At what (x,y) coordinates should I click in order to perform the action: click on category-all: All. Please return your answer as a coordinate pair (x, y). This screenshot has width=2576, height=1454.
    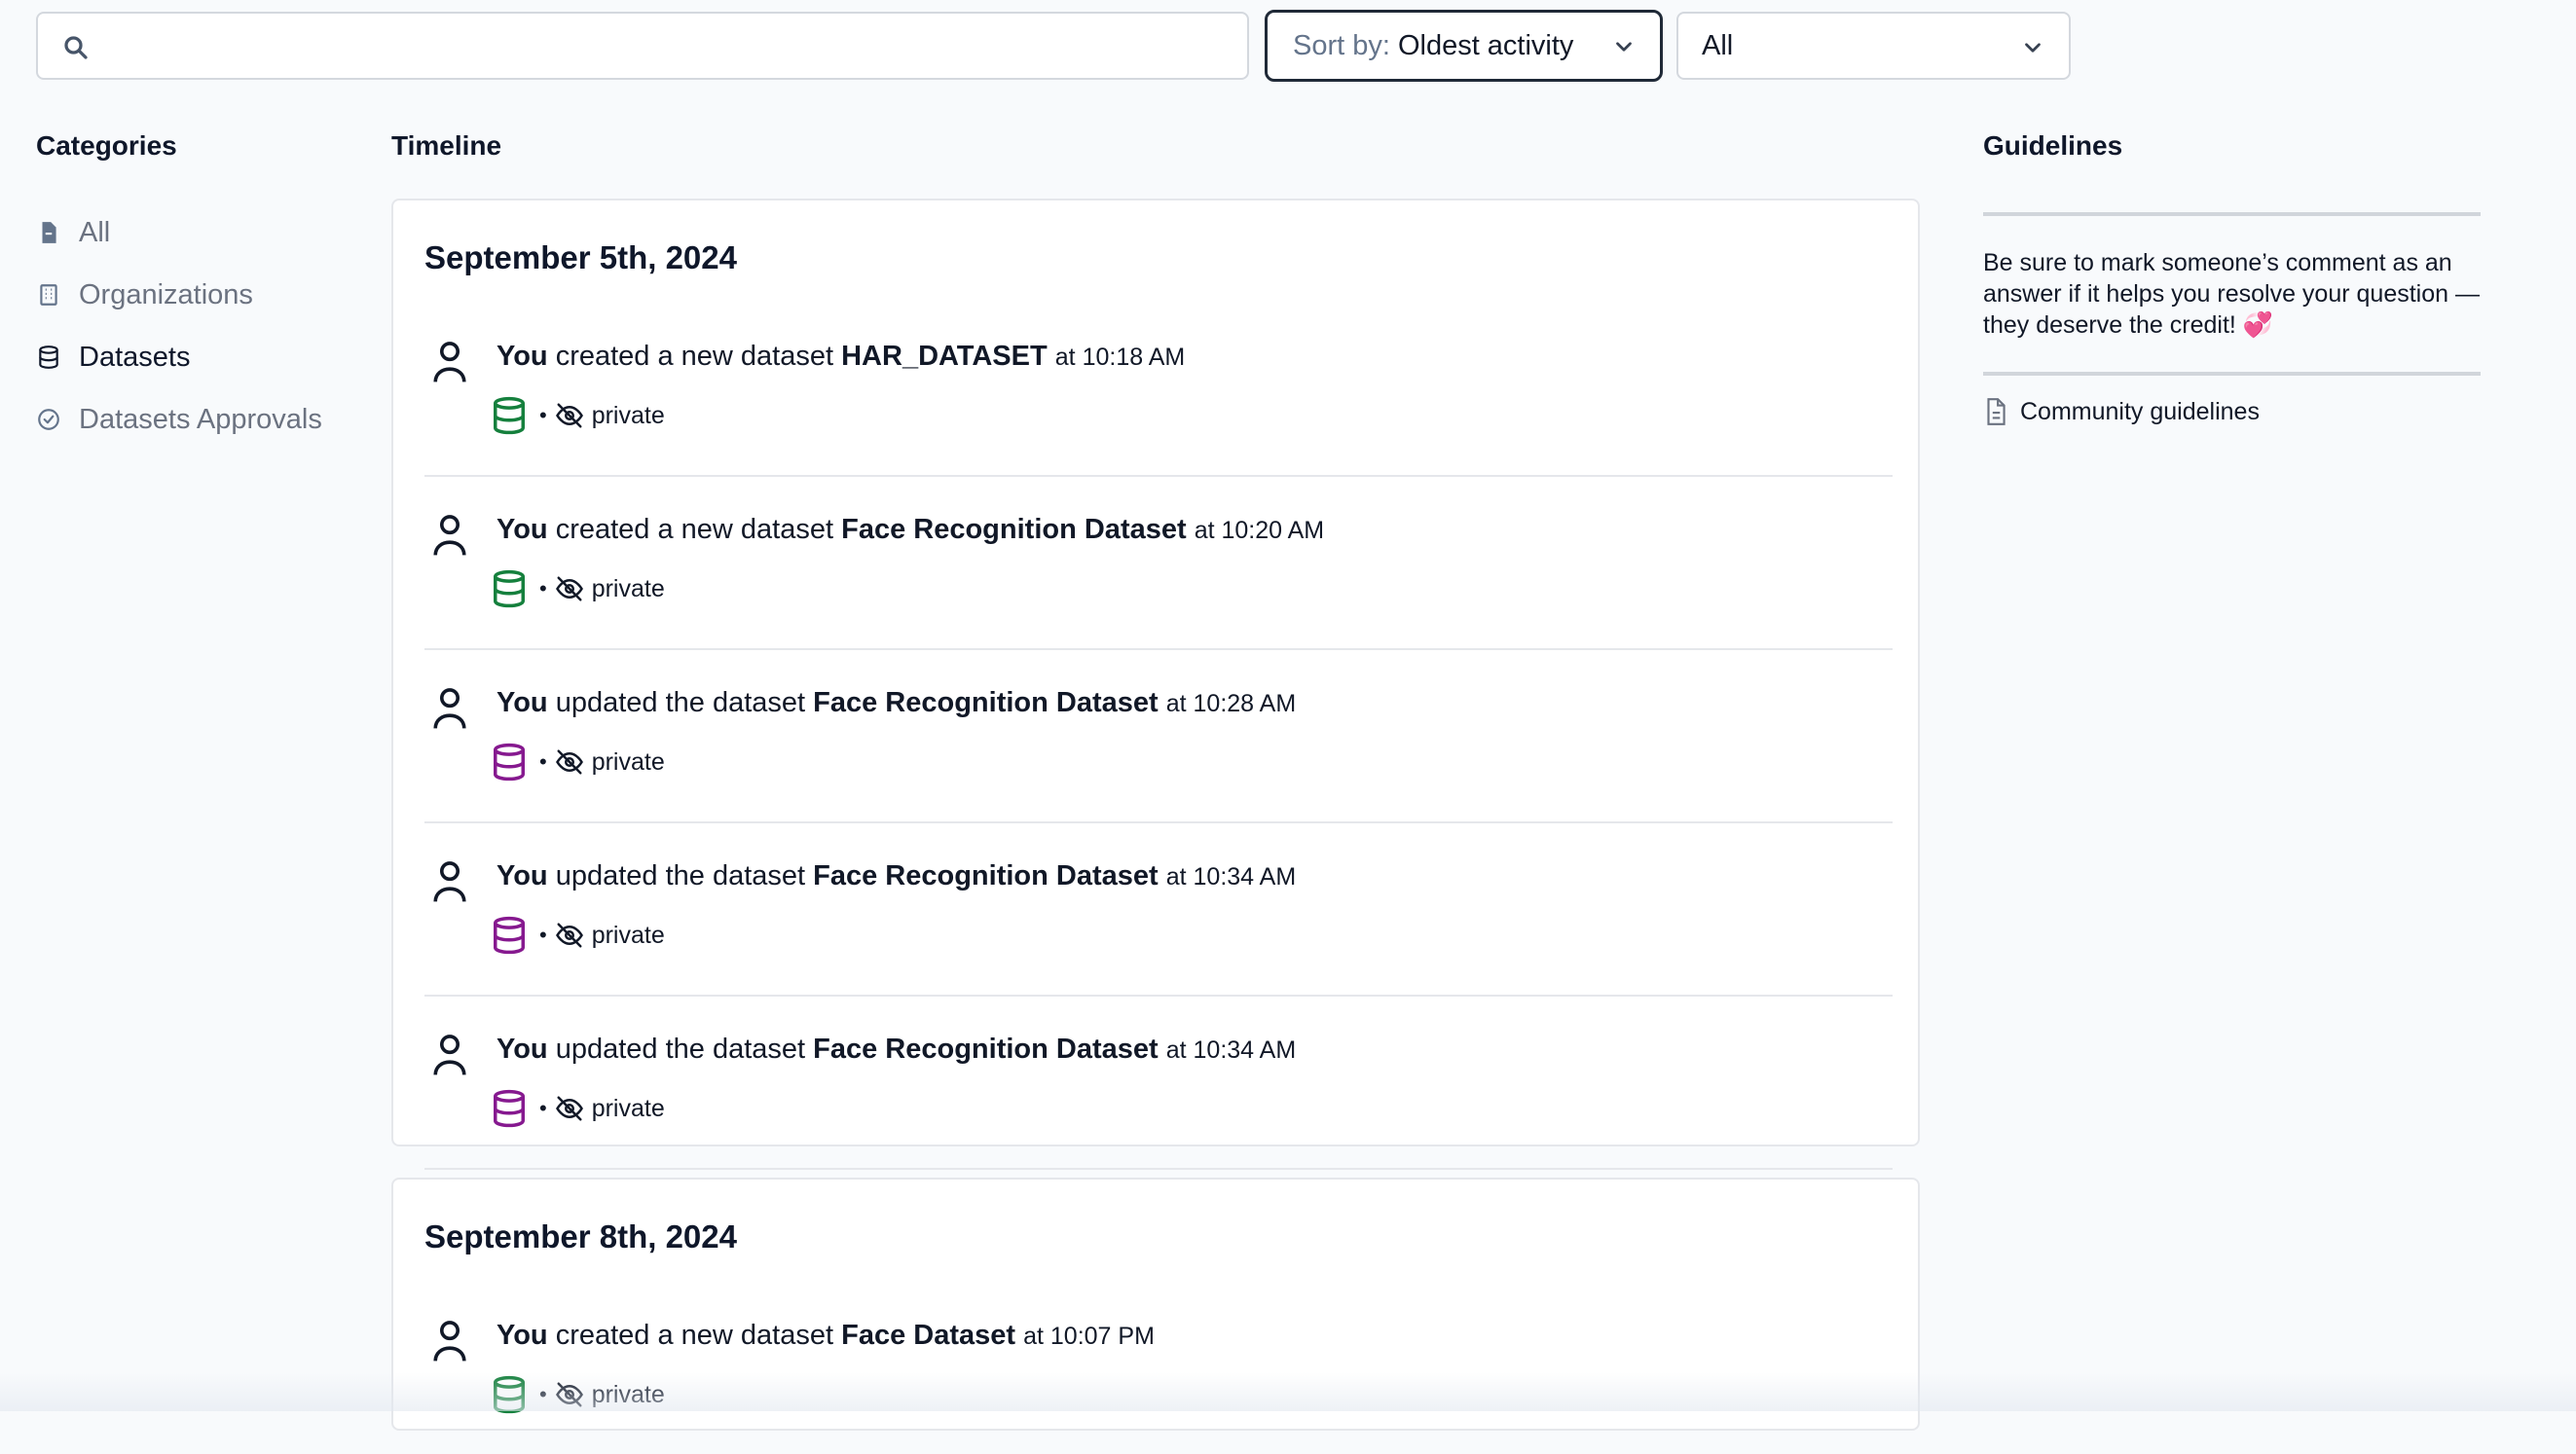
    Looking at the image, I should click on (73, 233).